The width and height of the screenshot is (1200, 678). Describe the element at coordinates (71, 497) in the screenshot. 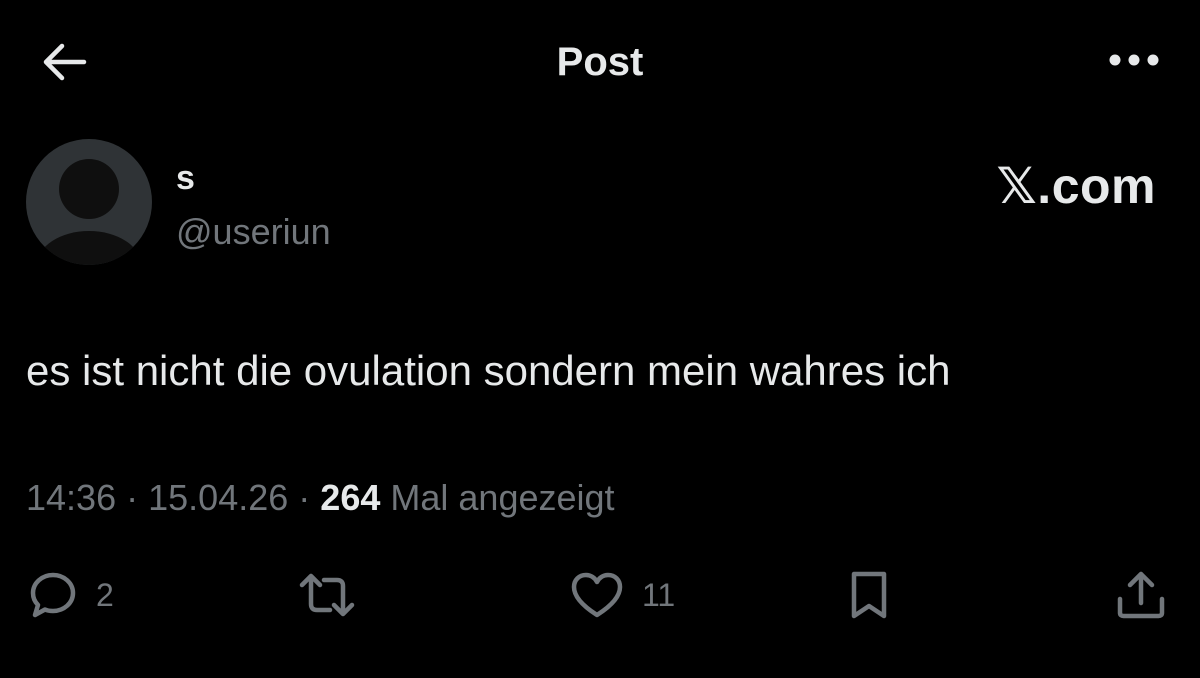

I see `post-time: 14:36` at that location.